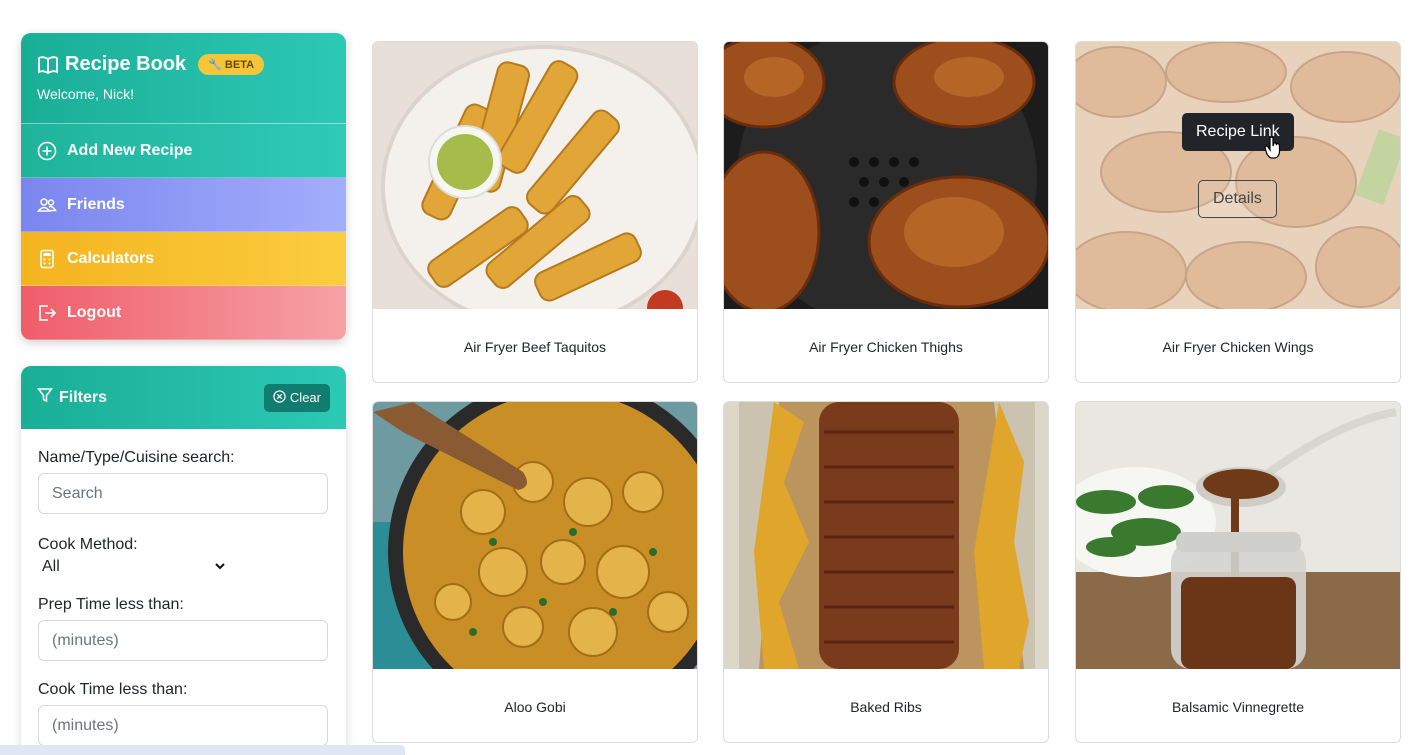 The width and height of the screenshot is (1422, 755). What do you see at coordinates (886, 175) in the screenshot?
I see `recipe-image-chicken-thighs` at bounding box center [886, 175].